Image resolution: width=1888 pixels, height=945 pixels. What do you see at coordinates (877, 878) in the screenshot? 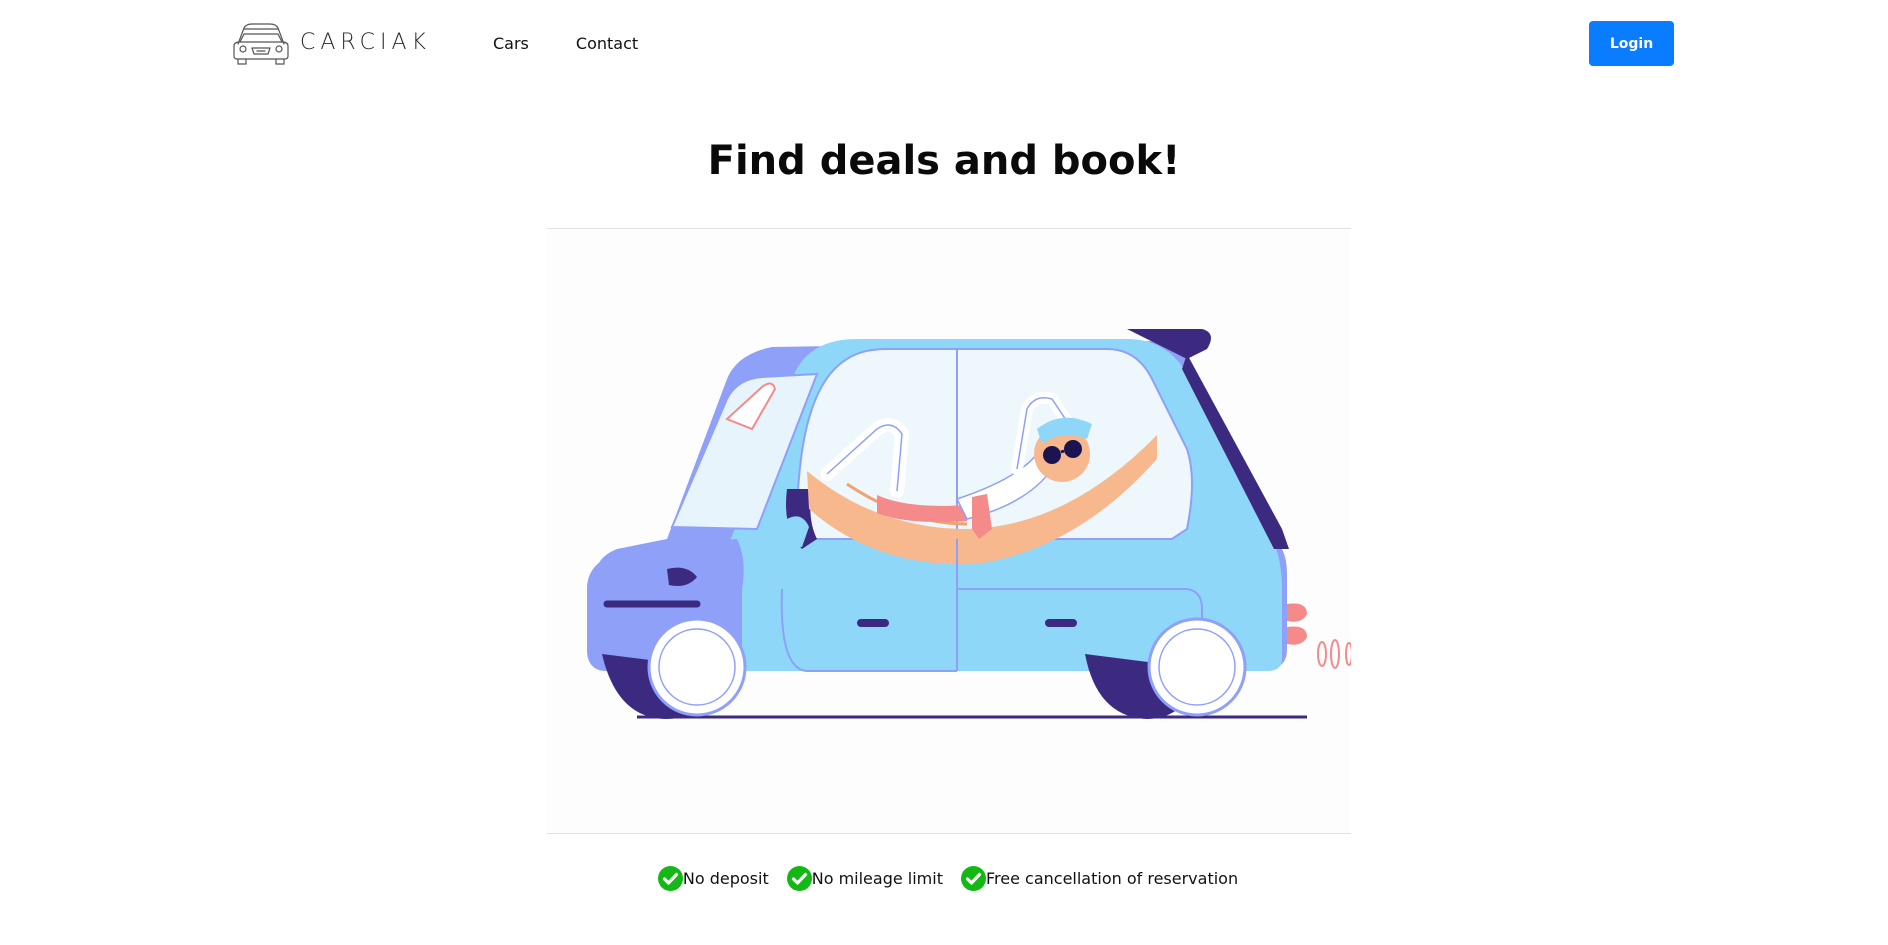
I see `feature-label: No mileage limit` at bounding box center [877, 878].